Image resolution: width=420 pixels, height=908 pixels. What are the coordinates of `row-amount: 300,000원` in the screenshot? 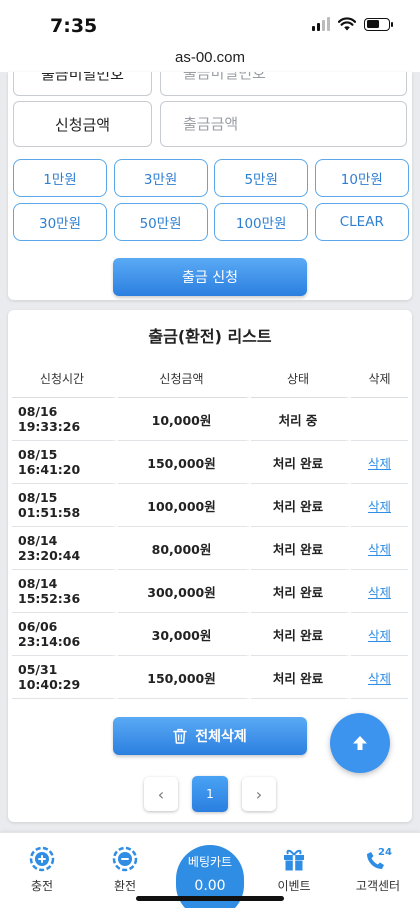 It's located at (184, 591).